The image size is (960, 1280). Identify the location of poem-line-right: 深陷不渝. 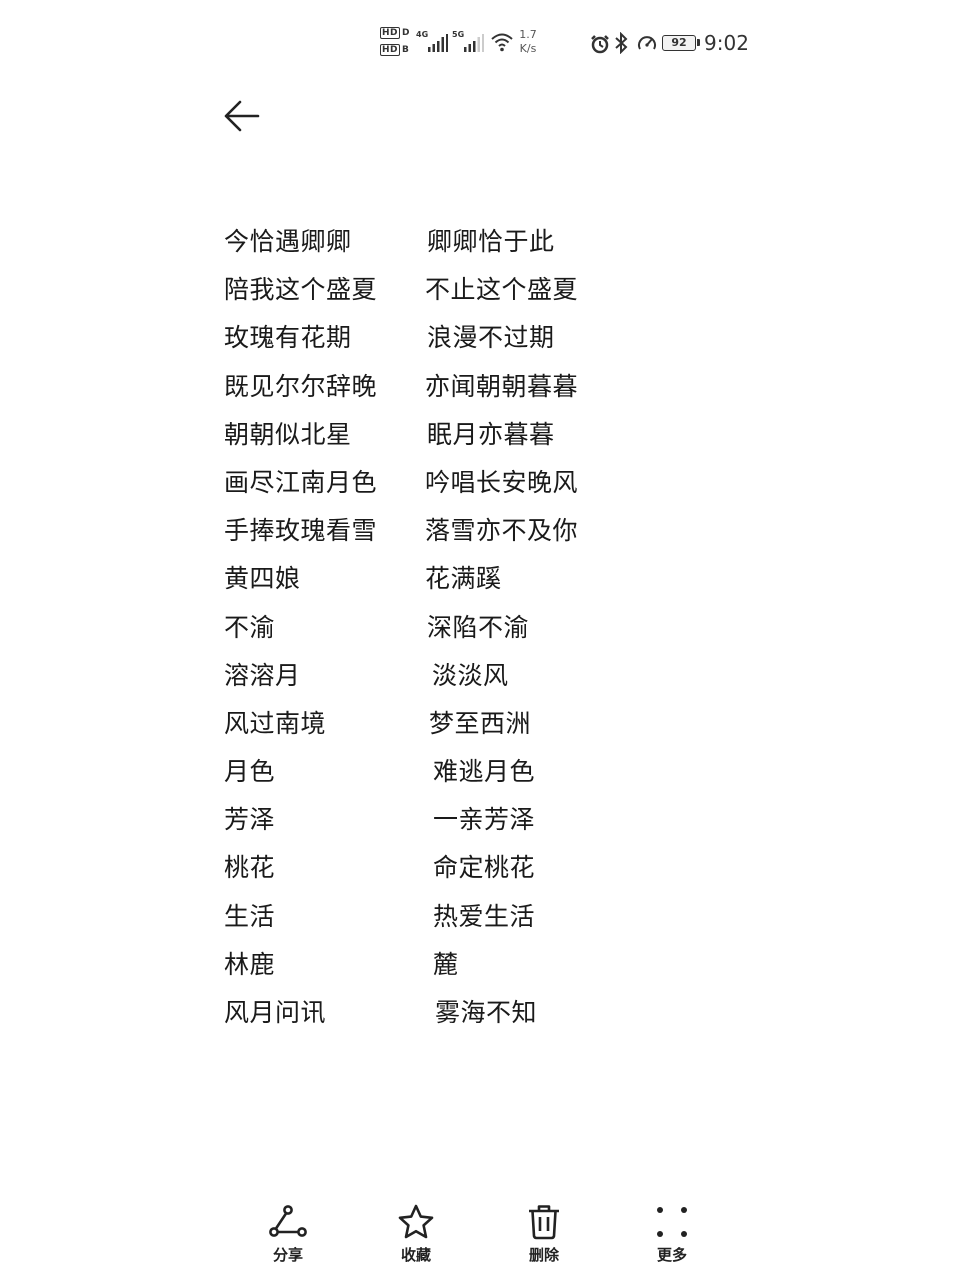
(478, 627).